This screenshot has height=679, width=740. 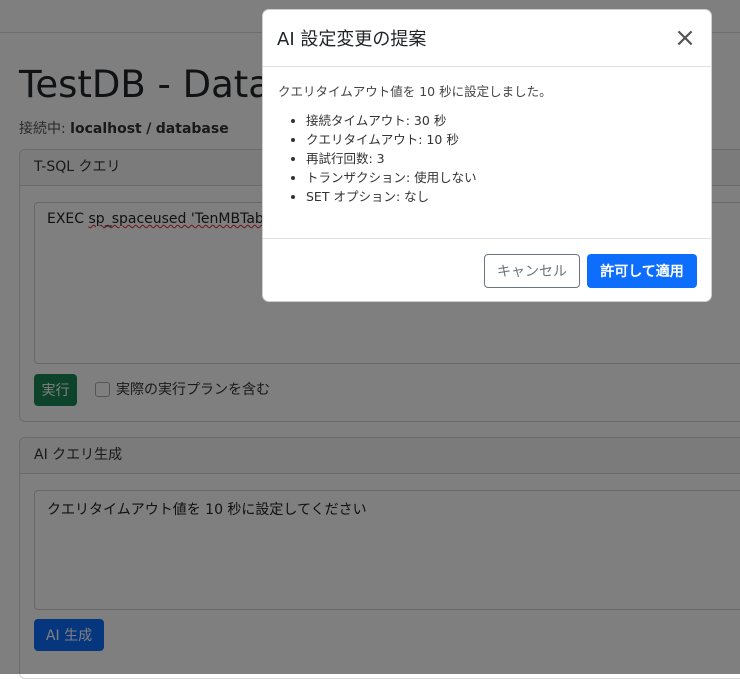 What do you see at coordinates (685, 38) in the screenshot?
I see `close-icon: ×` at bounding box center [685, 38].